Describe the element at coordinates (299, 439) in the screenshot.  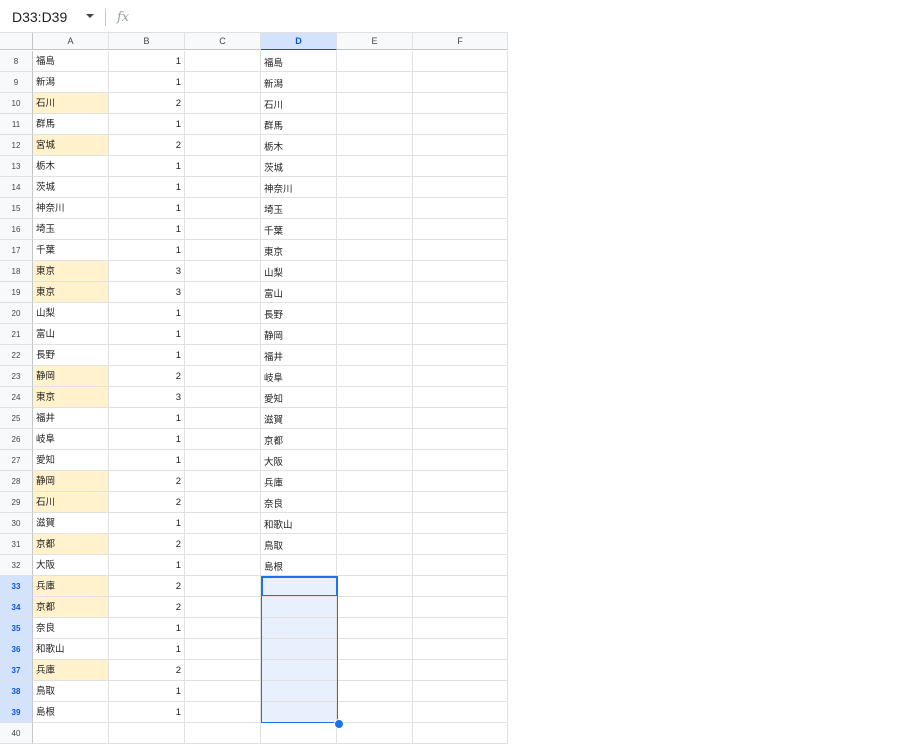
I see `cell-d26: 京都` at that location.